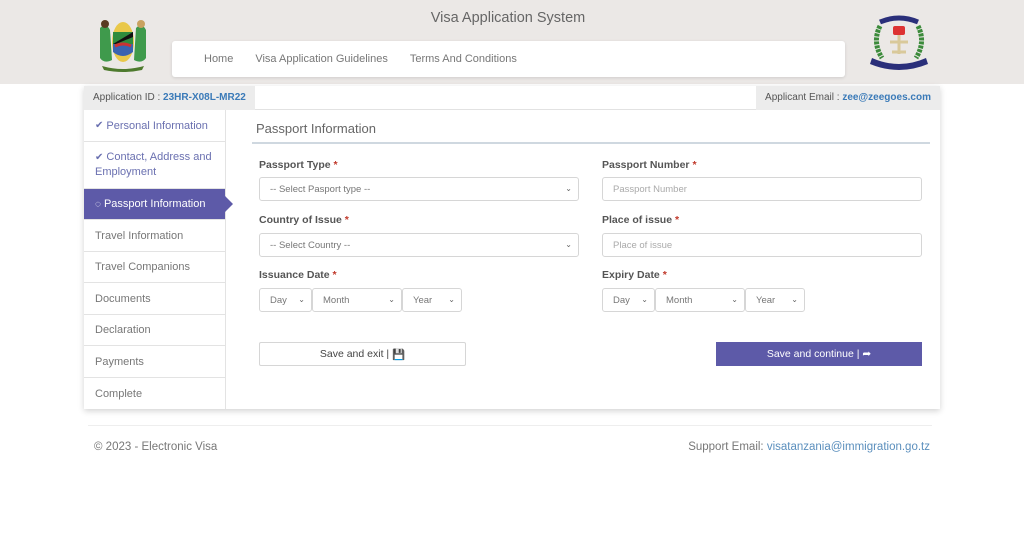 The height and width of the screenshot is (535, 1024). What do you see at coordinates (119, 393) in the screenshot?
I see `sidebar-item-label: Complete` at bounding box center [119, 393].